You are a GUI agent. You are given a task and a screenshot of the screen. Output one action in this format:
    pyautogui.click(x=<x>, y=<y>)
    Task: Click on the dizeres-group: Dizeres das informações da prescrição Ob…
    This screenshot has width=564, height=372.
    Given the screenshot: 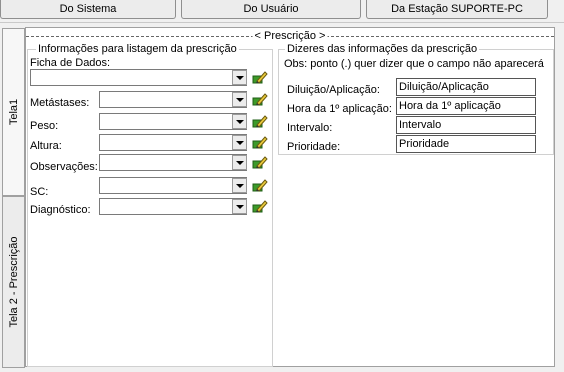 What is the action you would take?
    pyautogui.click(x=416, y=99)
    